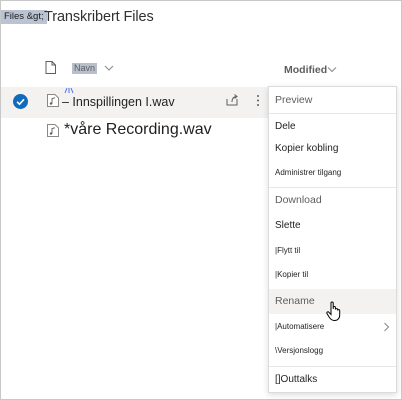  Describe the element at coordinates (85, 68) in the screenshot. I see `column-header-name: Navn` at that location.